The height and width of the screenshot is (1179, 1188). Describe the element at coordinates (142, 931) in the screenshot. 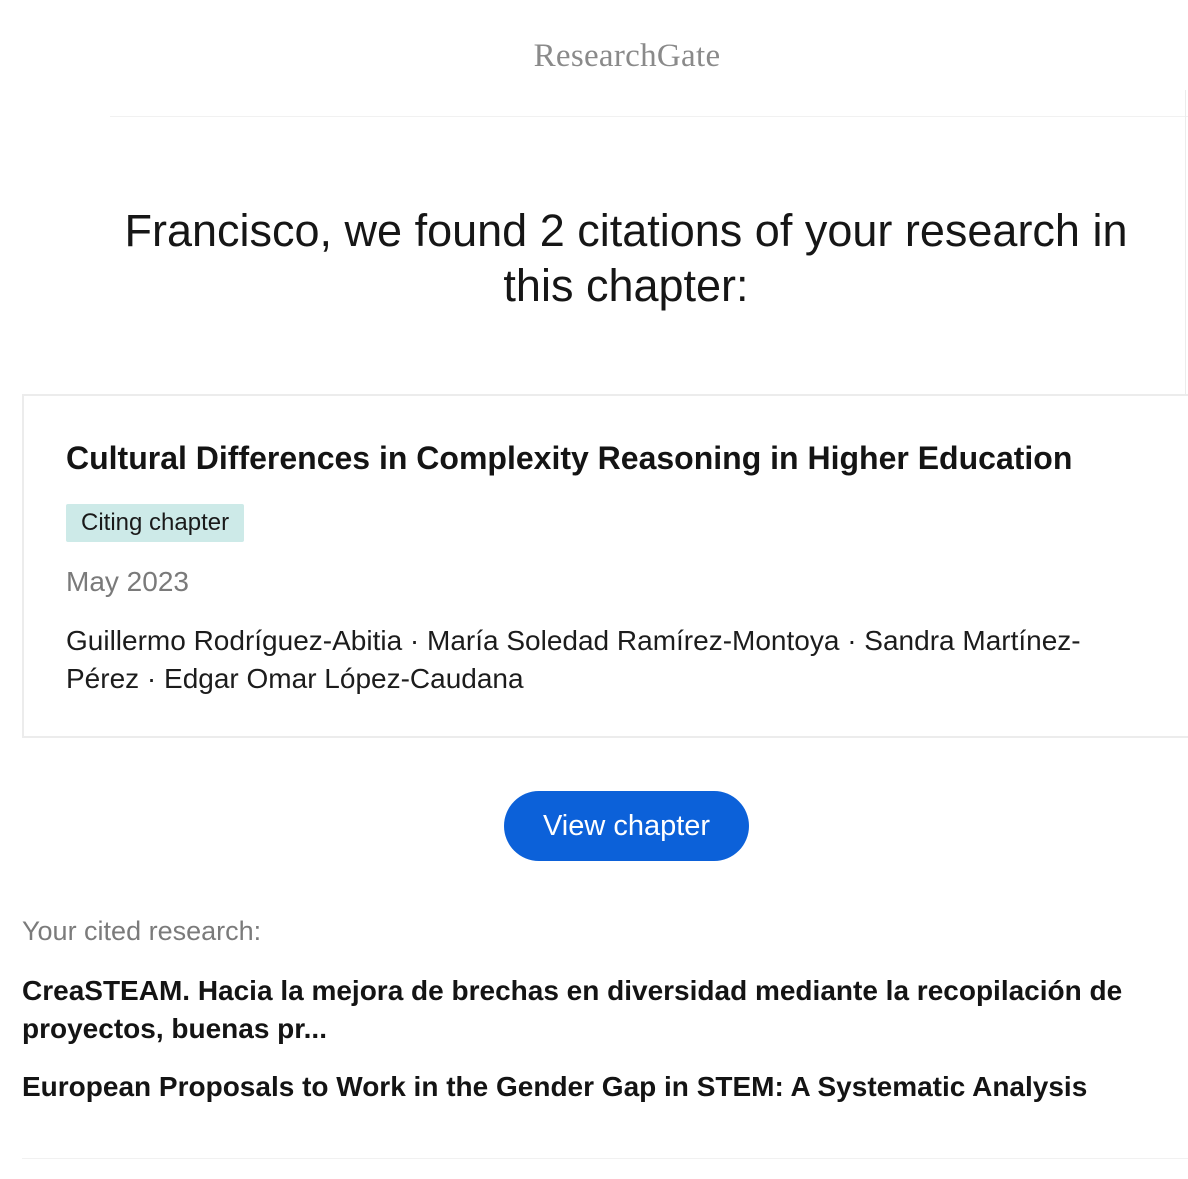

I see `cited-research-label: Your cited research:` at that location.